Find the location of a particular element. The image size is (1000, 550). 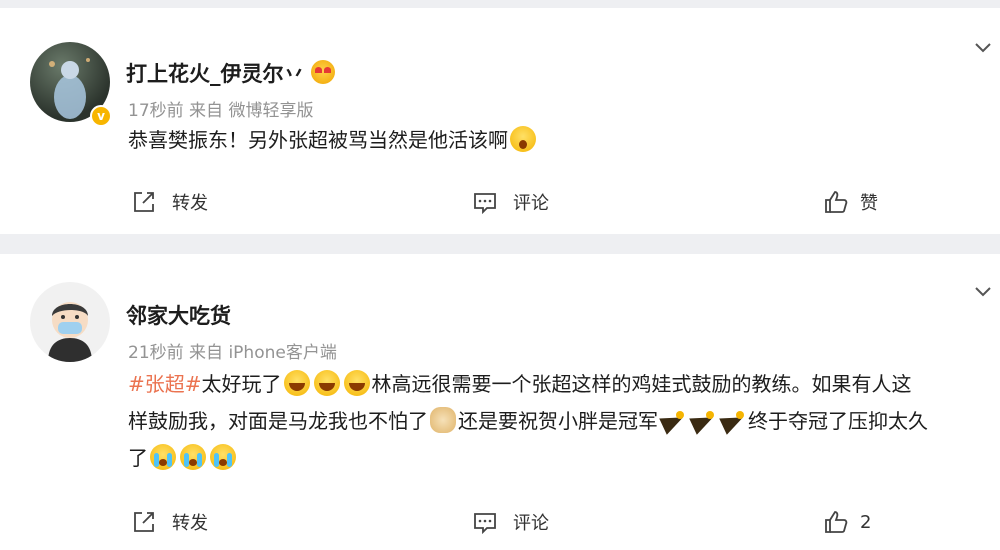

like-button: 2 is located at coordinates (846, 522).